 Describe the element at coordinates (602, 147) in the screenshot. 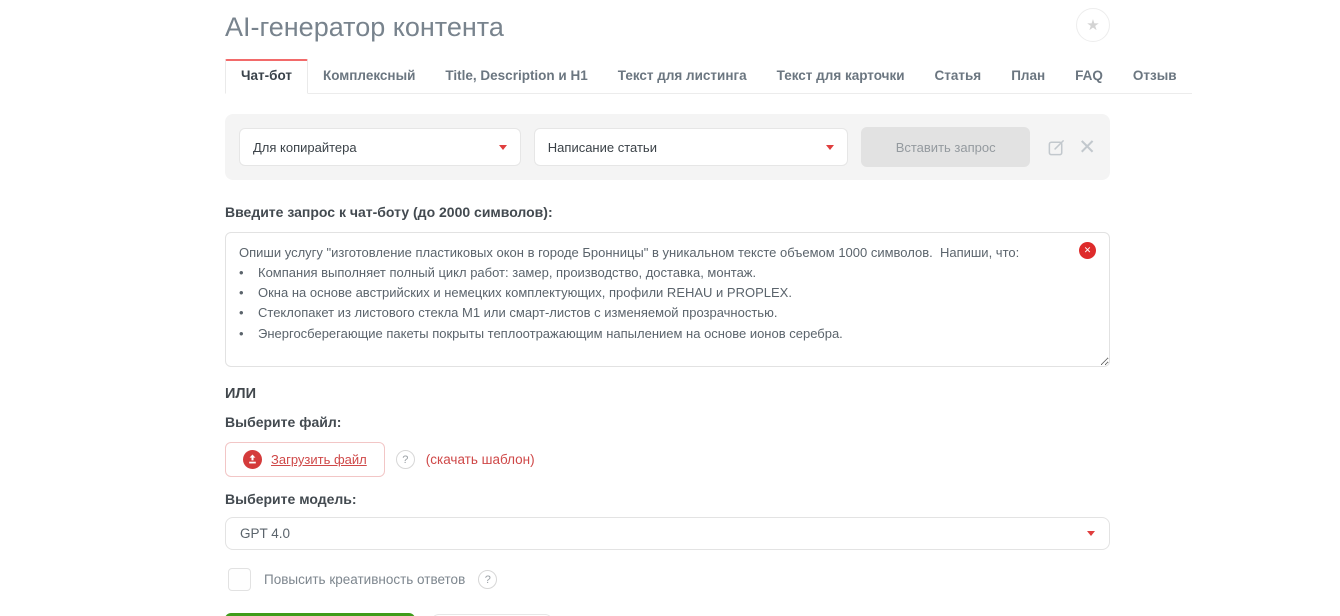

I see `template-select-value: Написание статьи` at that location.